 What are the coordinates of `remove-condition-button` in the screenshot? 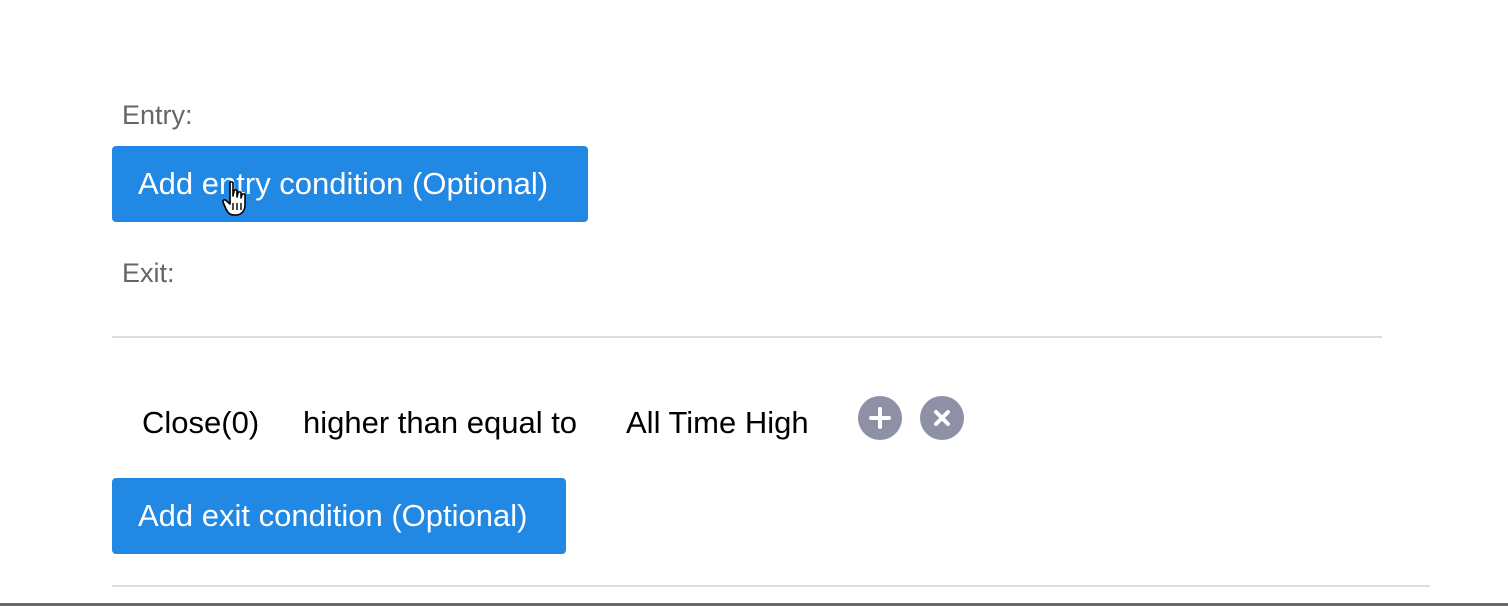 It's located at (942, 418).